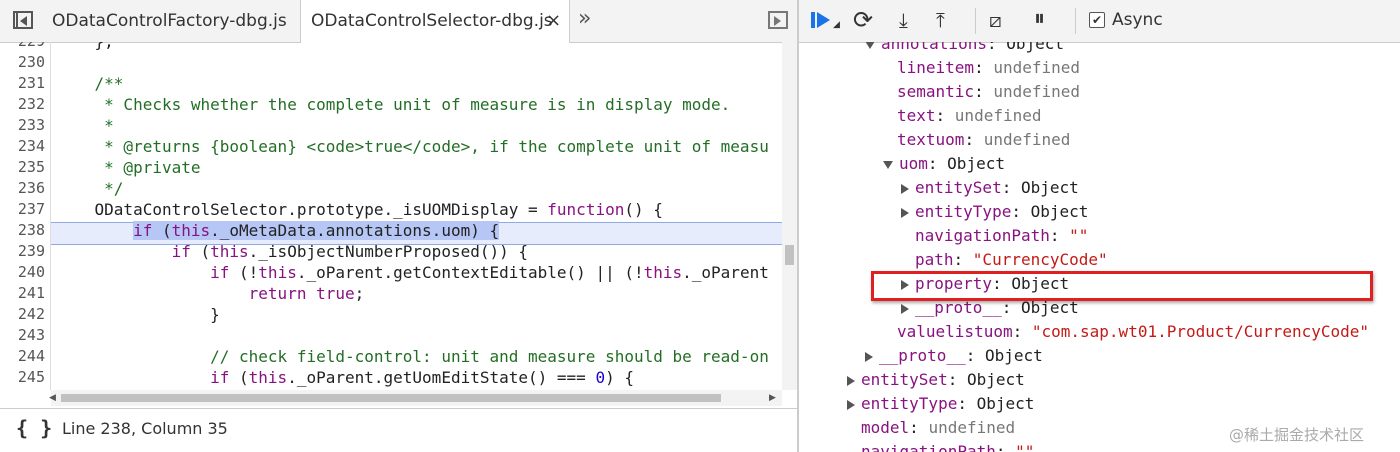  What do you see at coordinates (936, 91) in the screenshot?
I see `property-key: semantic` at bounding box center [936, 91].